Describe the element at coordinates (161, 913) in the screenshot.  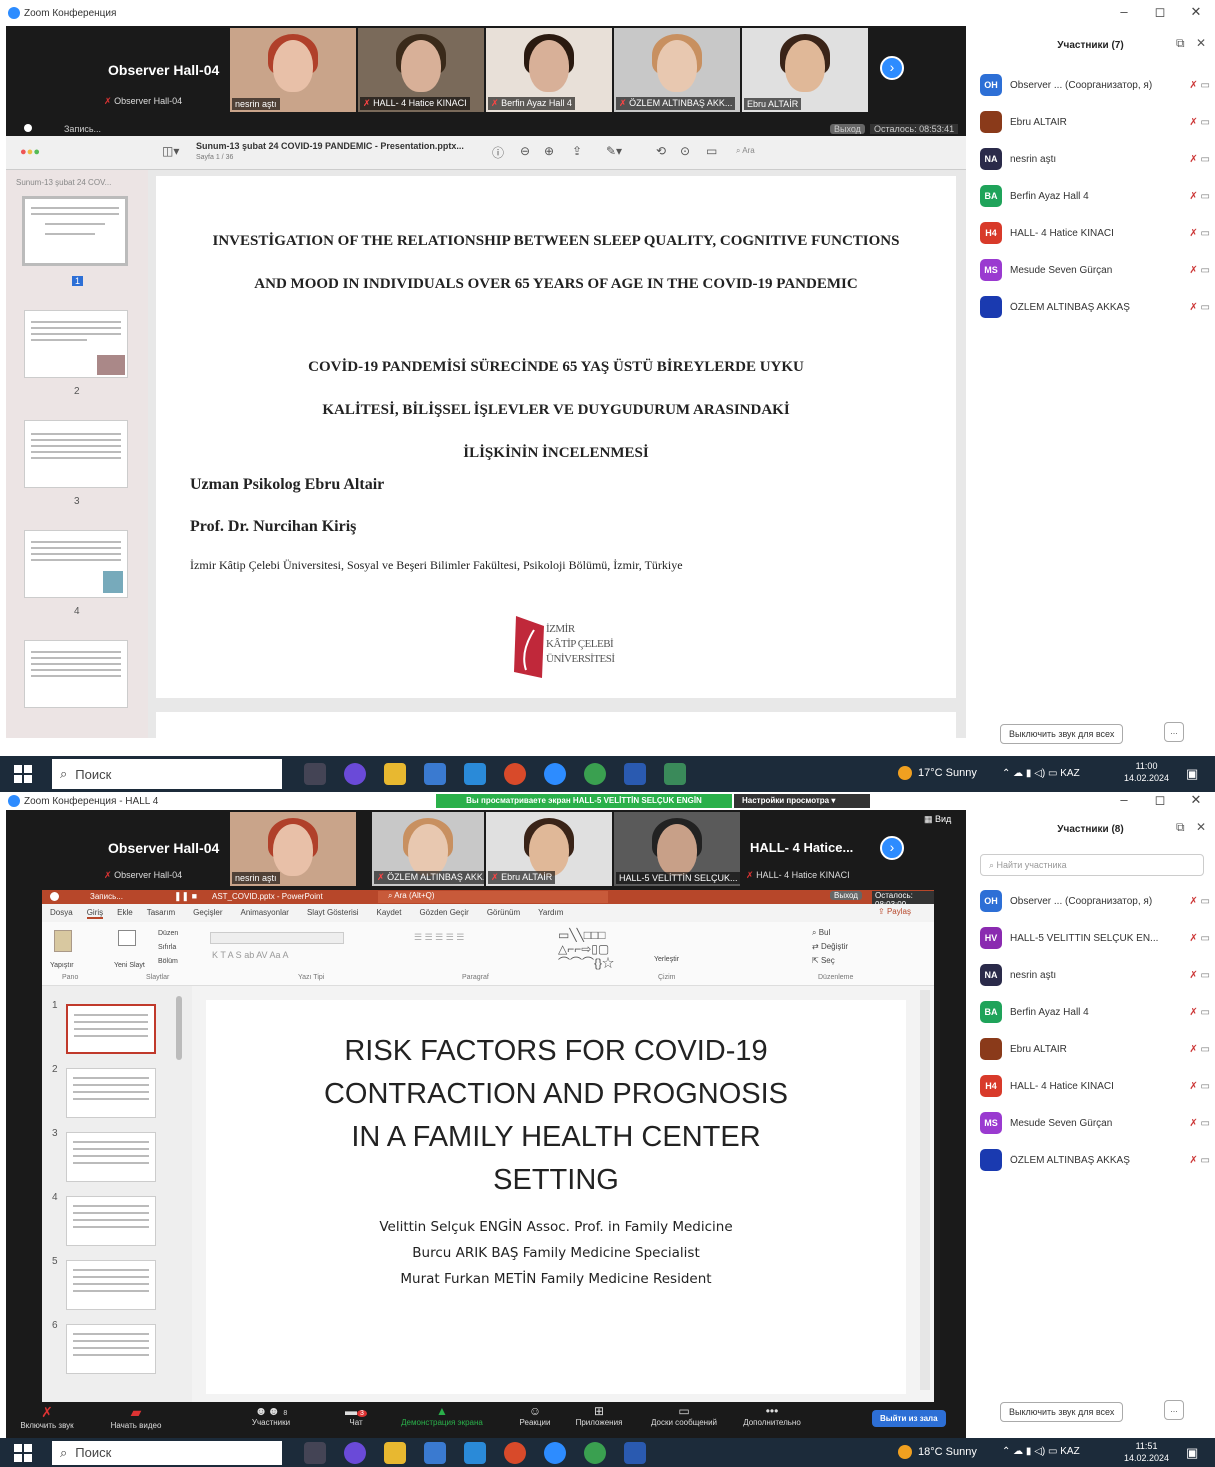
I see `ribbon-tab: Tasarım` at that location.